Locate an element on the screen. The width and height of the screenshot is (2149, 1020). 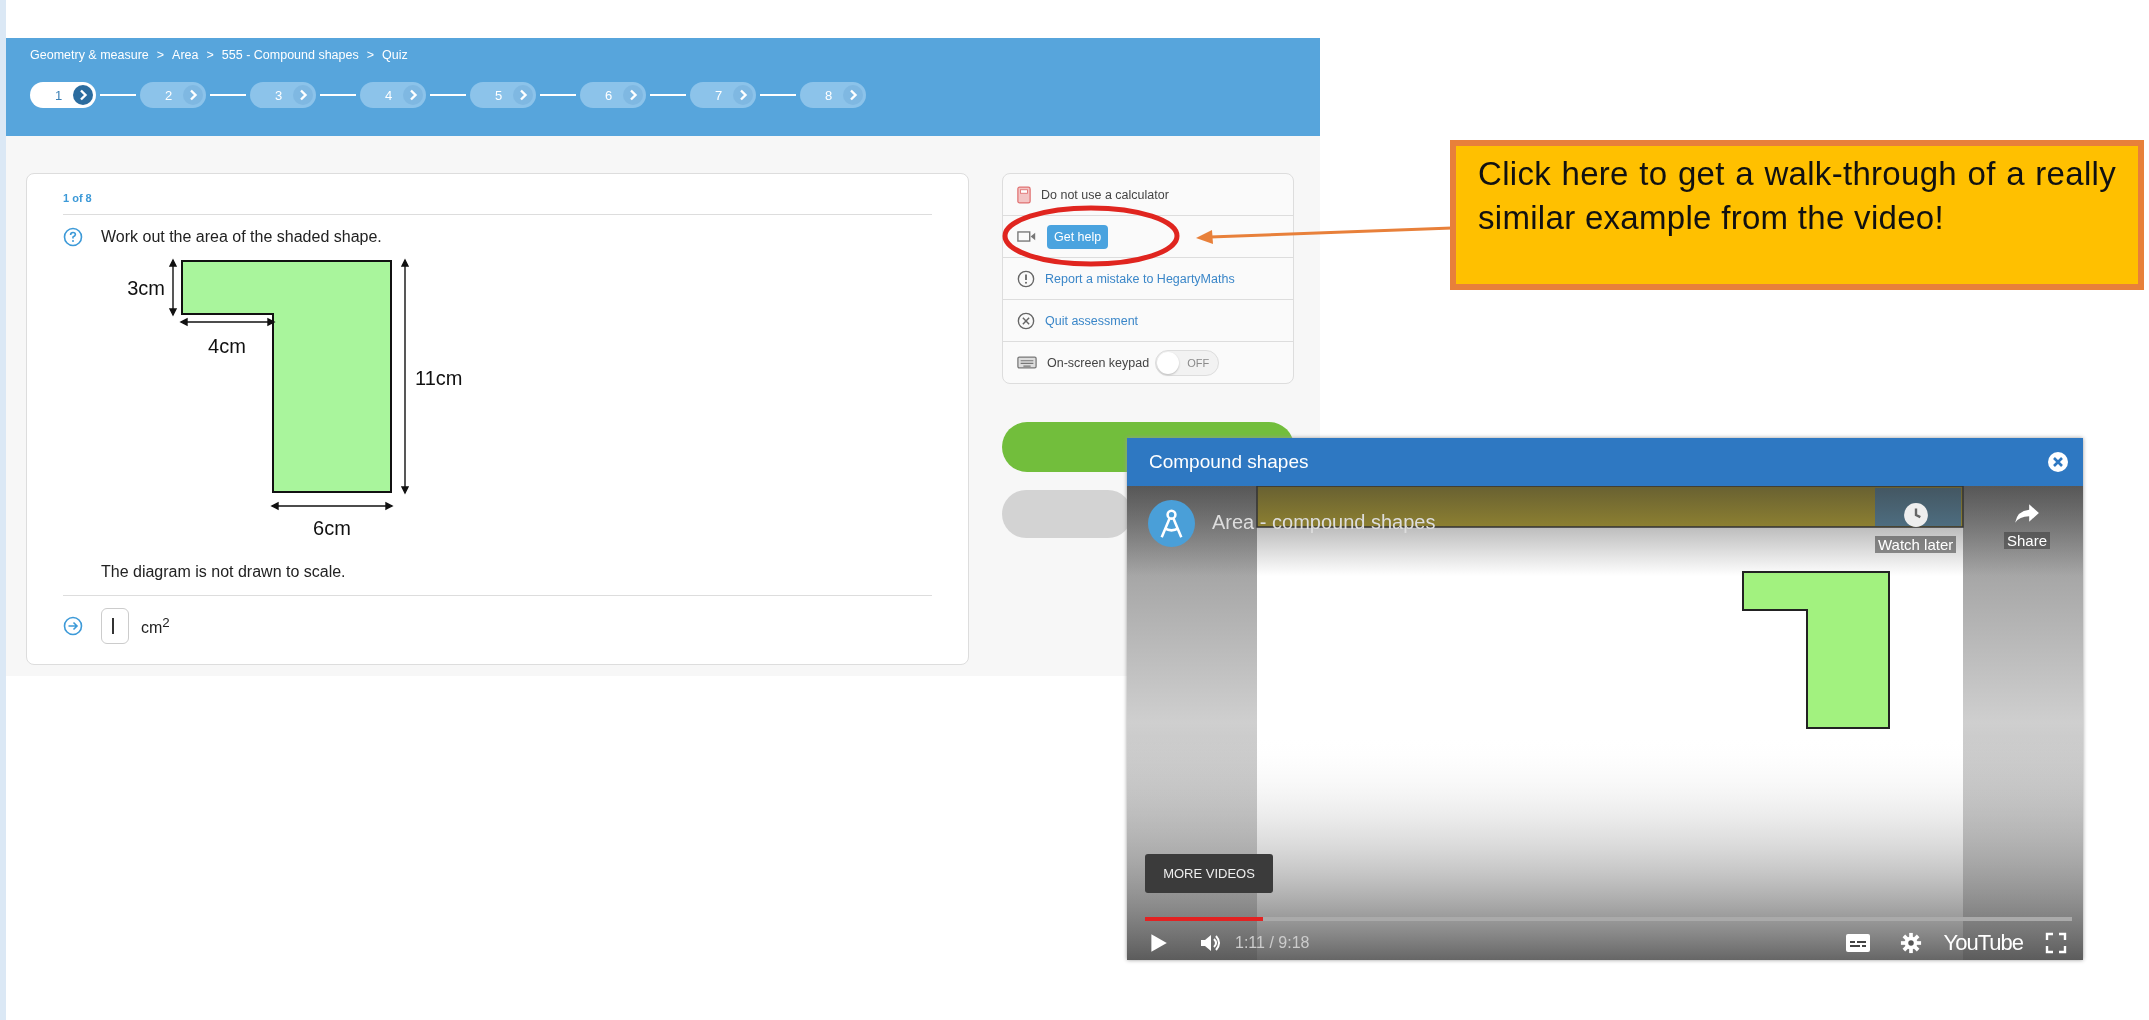
video-time: 1:11 / 9:18 is located at coordinates (1272, 943).